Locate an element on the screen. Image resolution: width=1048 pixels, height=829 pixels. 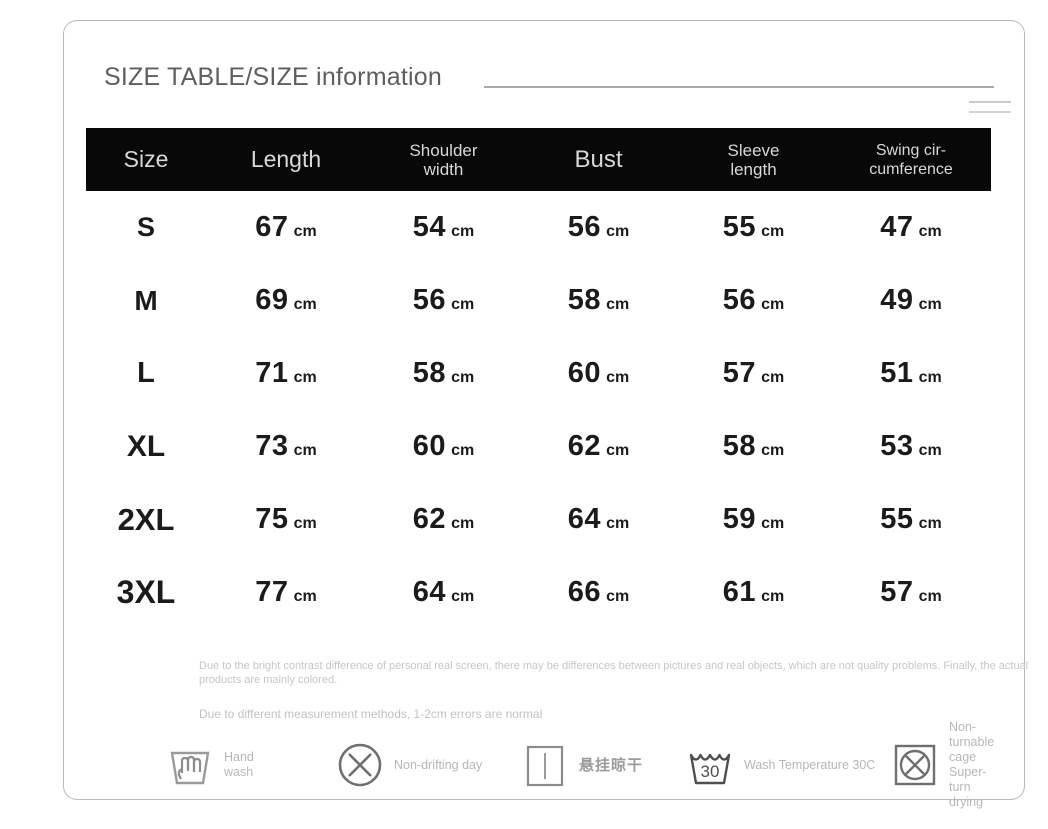
measurement-value: 66 is located at coordinates (584, 592).